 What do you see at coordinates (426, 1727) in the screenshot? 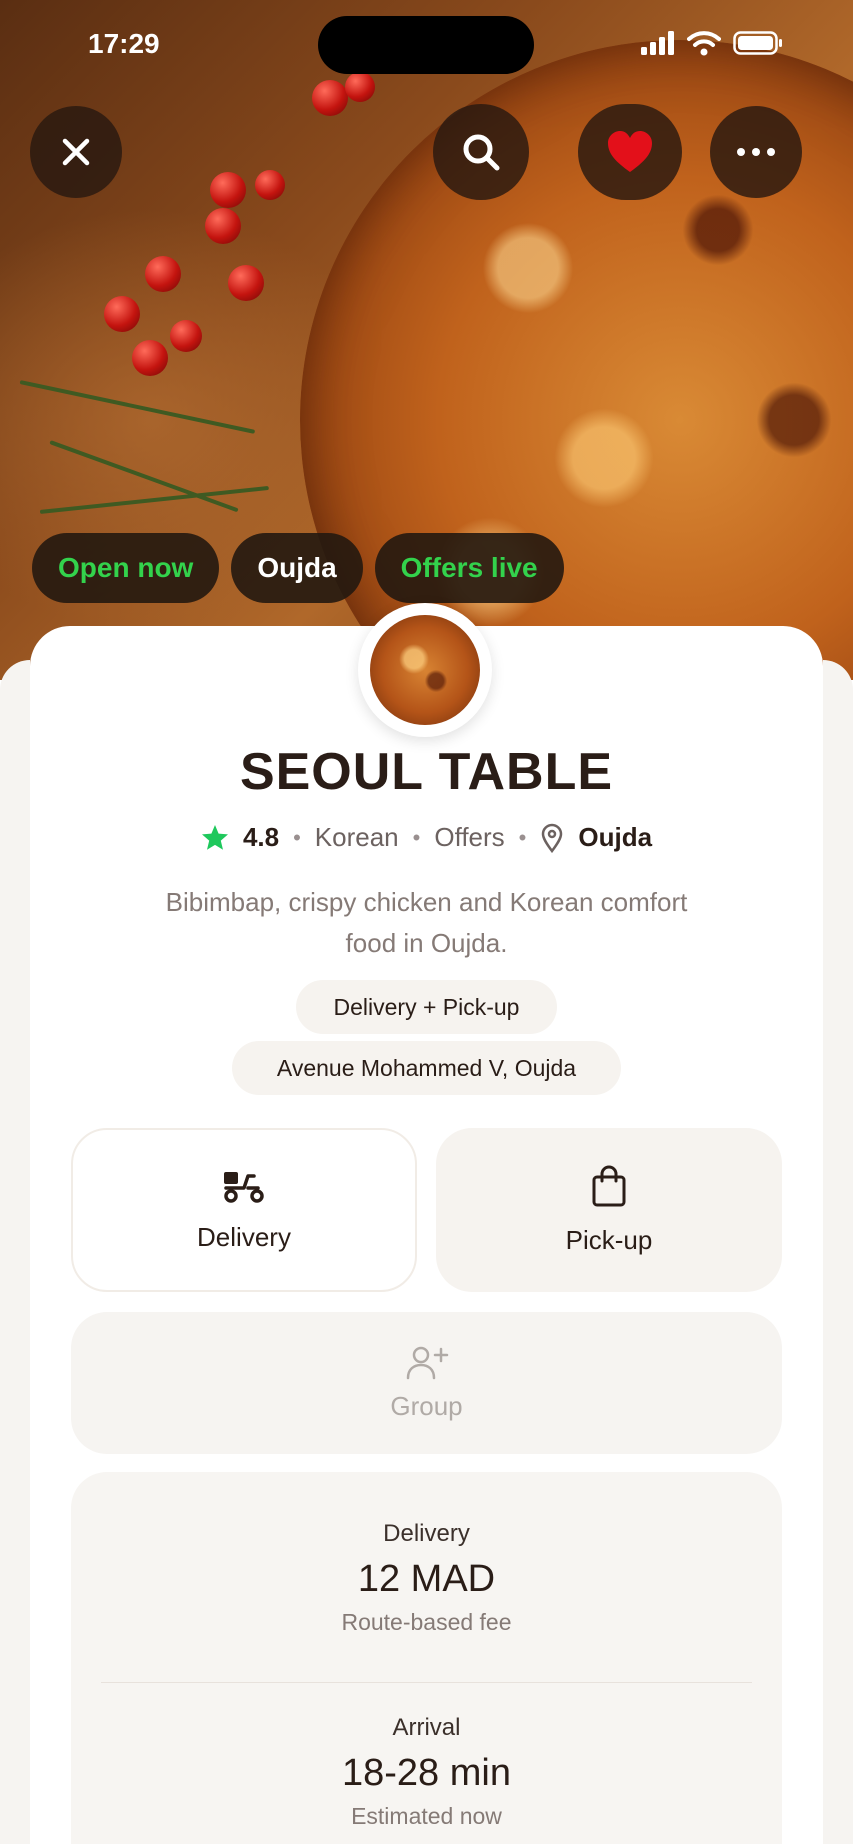
I see `arrival-label: Arrival` at bounding box center [426, 1727].